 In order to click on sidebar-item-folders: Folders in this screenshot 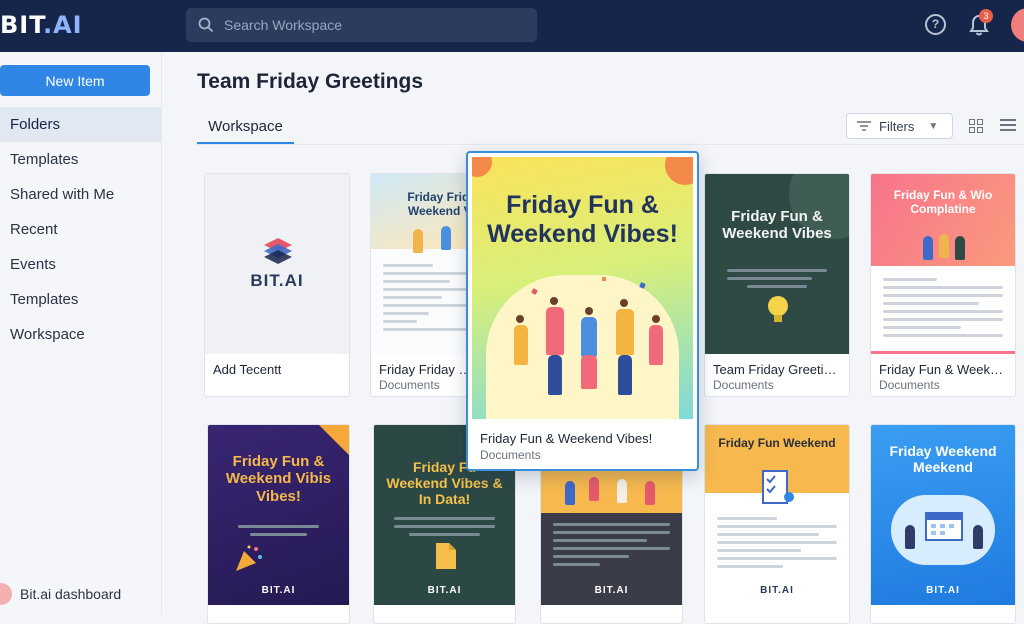, I will do `click(81, 124)`.